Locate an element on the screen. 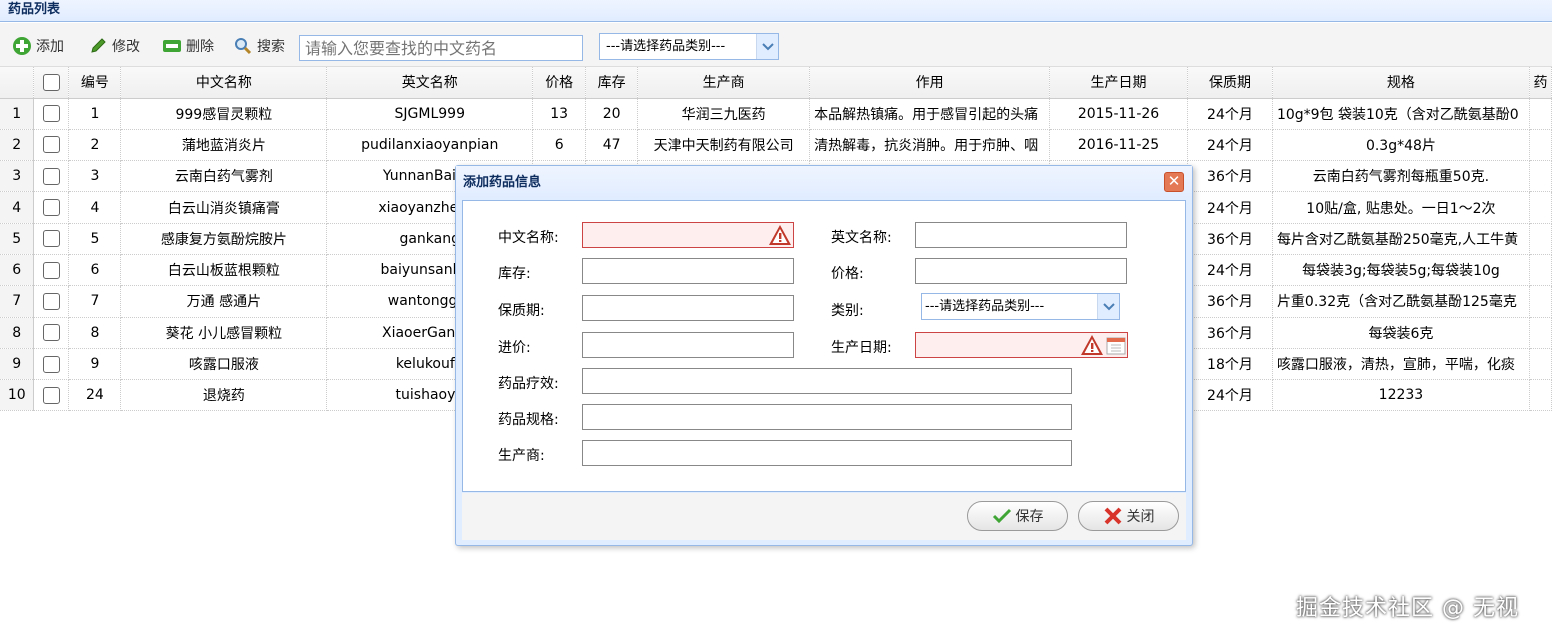 The image size is (1552, 641). close-button: 关闭 is located at coordinates (1128, 516).